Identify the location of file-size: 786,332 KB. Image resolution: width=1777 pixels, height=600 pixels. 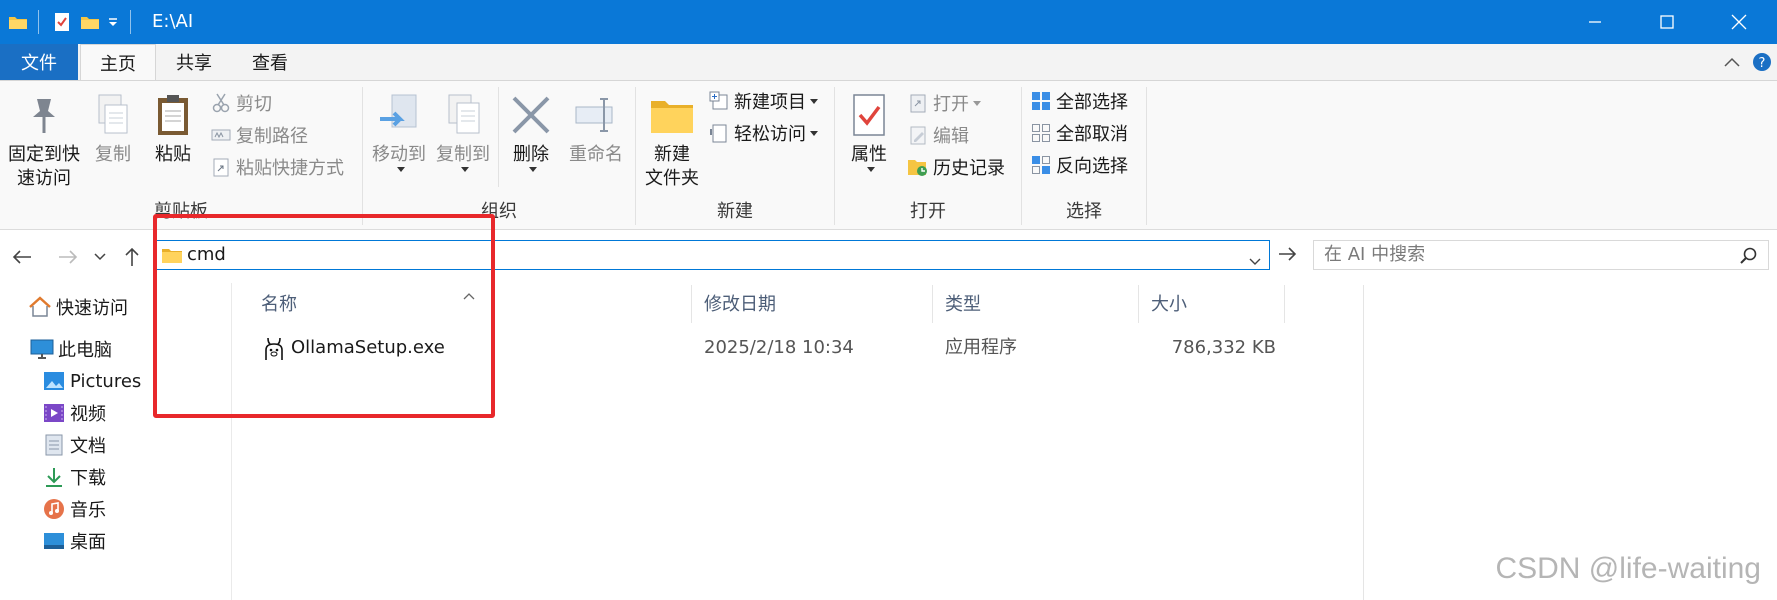
(1223, 347).